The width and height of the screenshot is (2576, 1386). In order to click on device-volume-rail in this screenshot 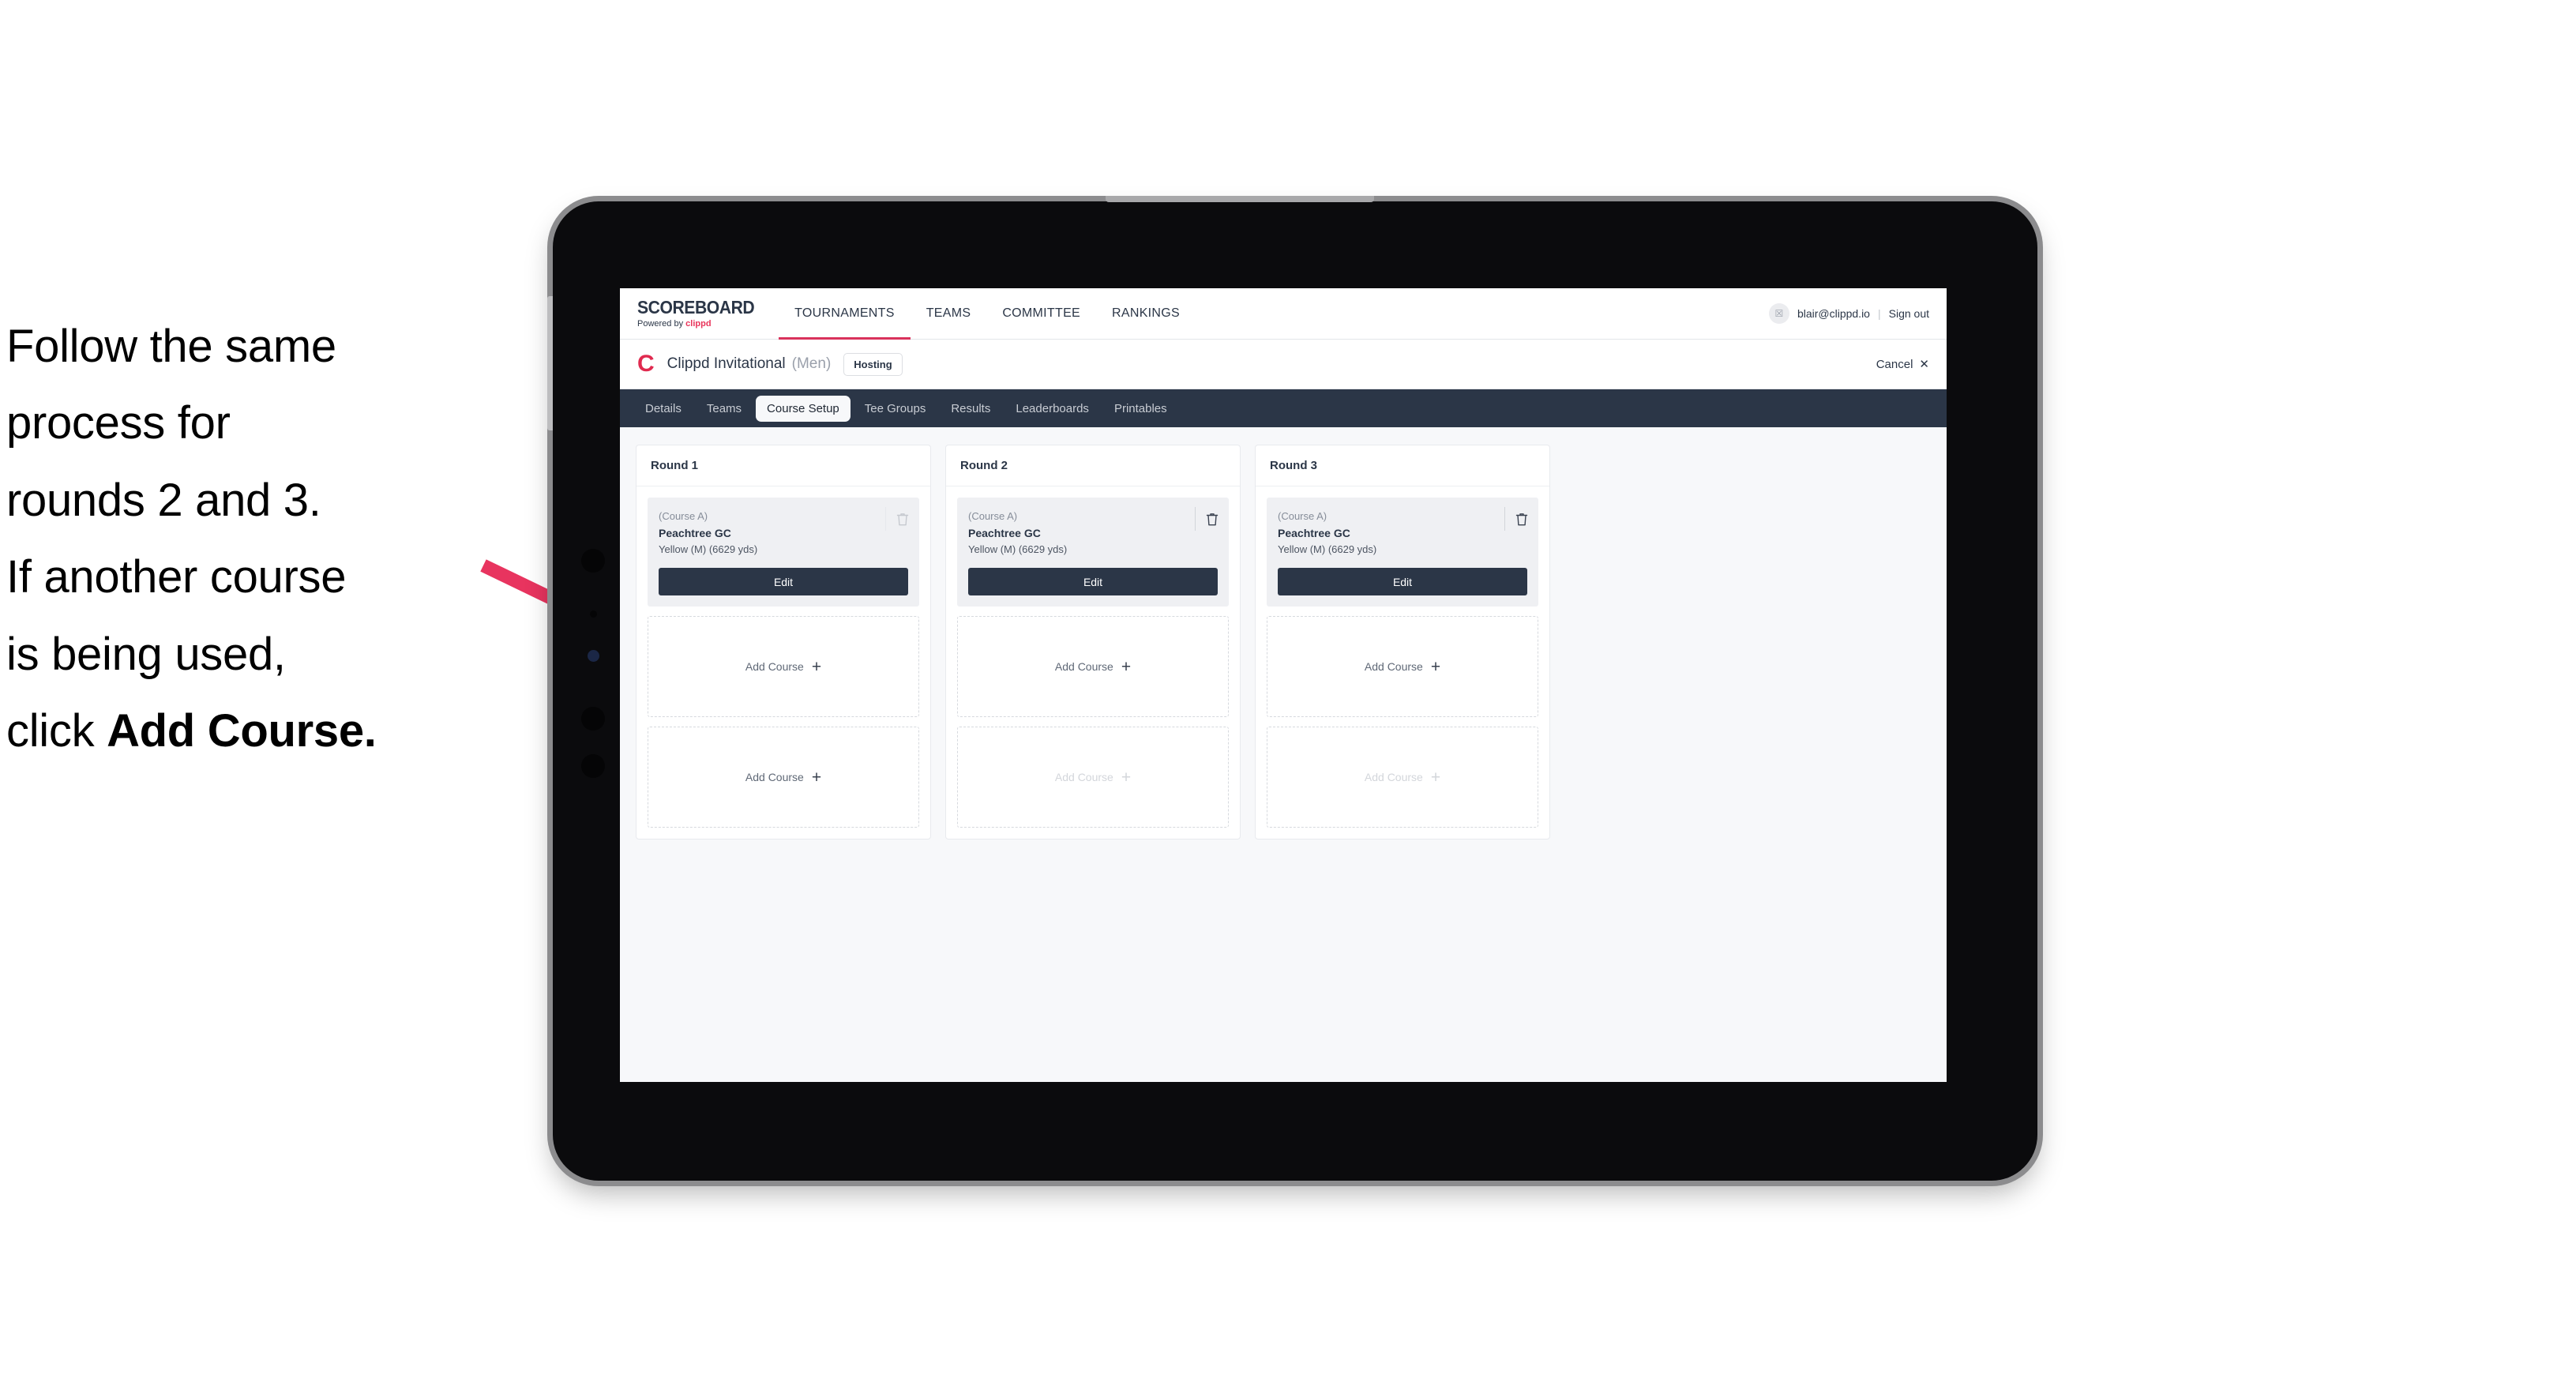, I will do `click(550, 363)`.